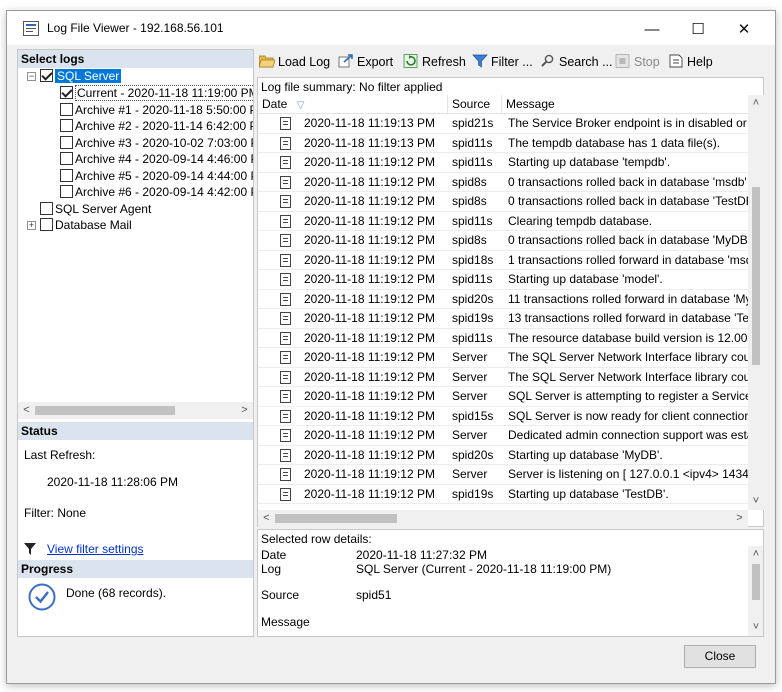  Describe the element at coordinates (46, 208) in the screenshot. I see `sql-server-agent-checkbox` at that location.